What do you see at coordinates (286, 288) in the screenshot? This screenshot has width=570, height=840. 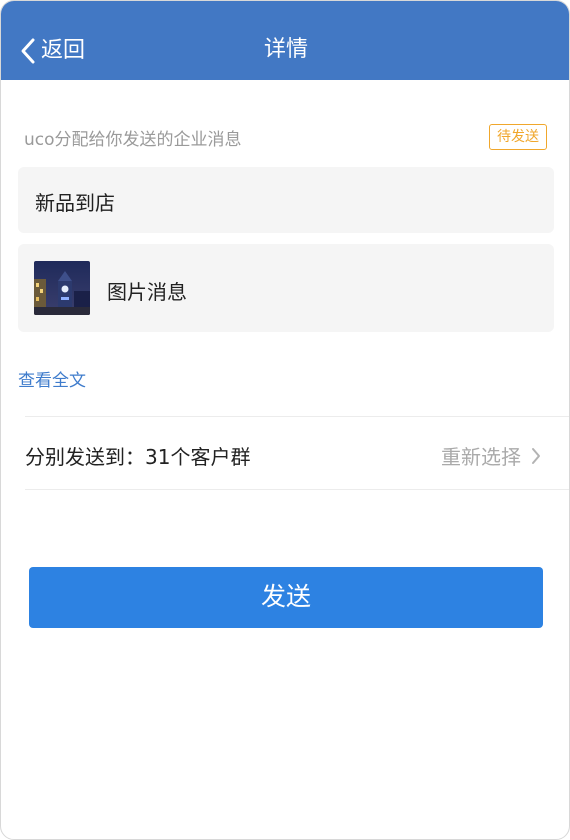 I see `image-message-card: 图片消息` at bounding box center [286, 288].